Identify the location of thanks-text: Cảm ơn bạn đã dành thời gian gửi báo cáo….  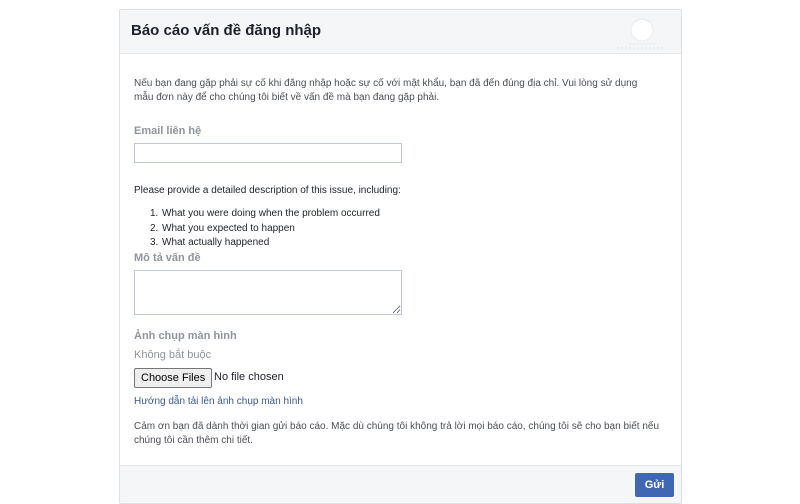
(397, 433).